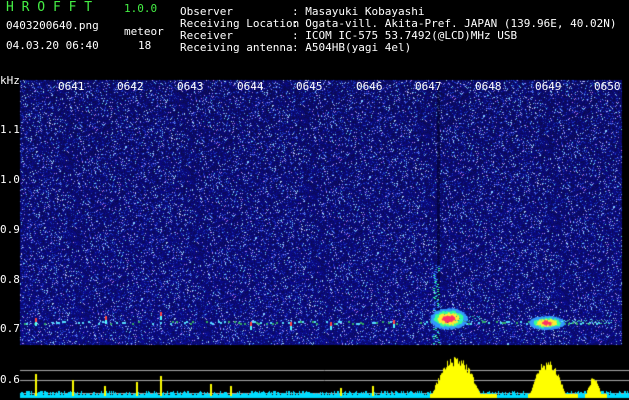 Image resolution: width=629 pixels, height=400 pixels. What do you see at coordinates (52, 45) in the screenshot?
I see `file-datetime: 04.03.20 06:40` at bounding box center [52, 45].